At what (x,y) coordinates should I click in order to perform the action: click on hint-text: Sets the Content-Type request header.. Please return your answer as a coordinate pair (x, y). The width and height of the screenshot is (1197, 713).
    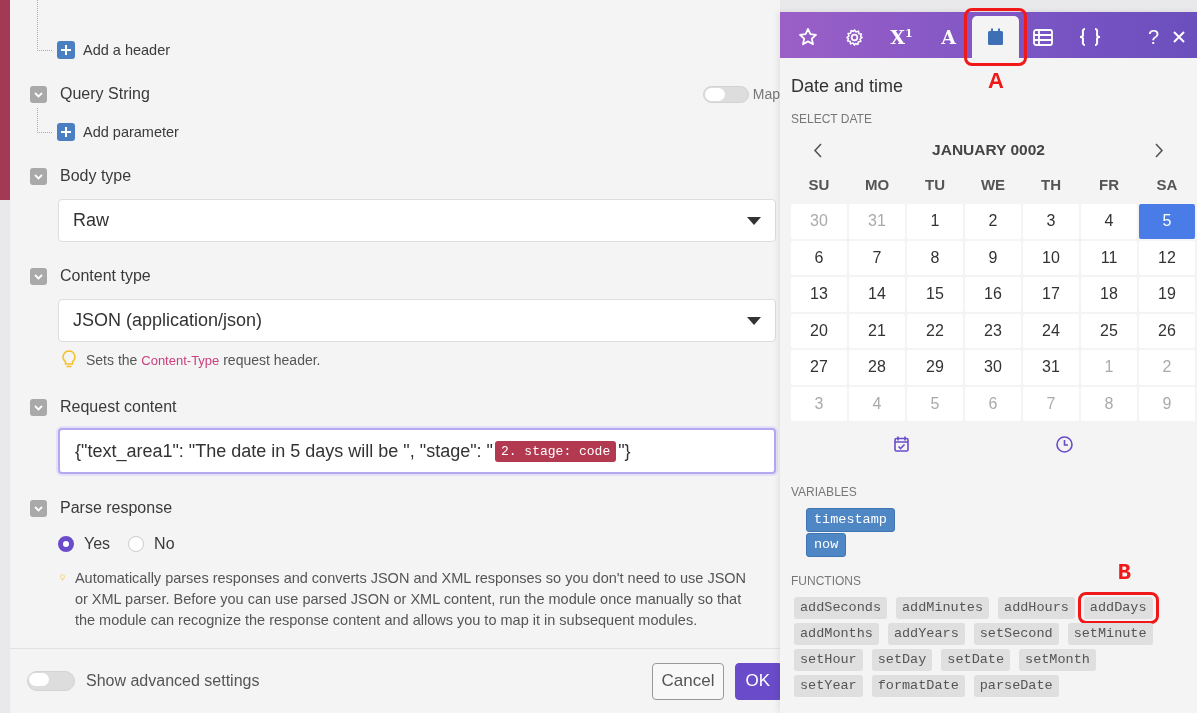
    Looking at the image, I should click on (203, 360).